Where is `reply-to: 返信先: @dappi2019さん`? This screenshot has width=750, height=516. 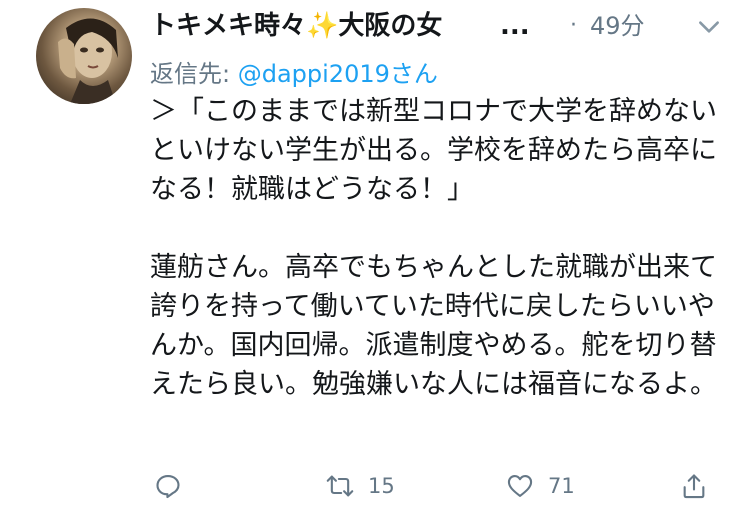
reply-to: 返信先: @dappi2019さん is located at coordinates (294, 74).